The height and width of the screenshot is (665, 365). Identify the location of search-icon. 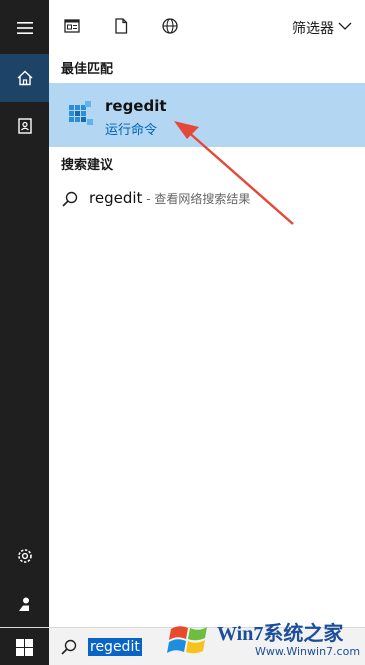
(70, 199).